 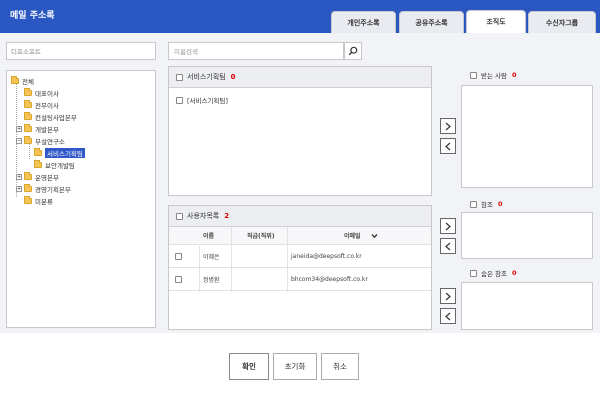 I want to click on remove-bcc-button, so click(x=448, y=316).